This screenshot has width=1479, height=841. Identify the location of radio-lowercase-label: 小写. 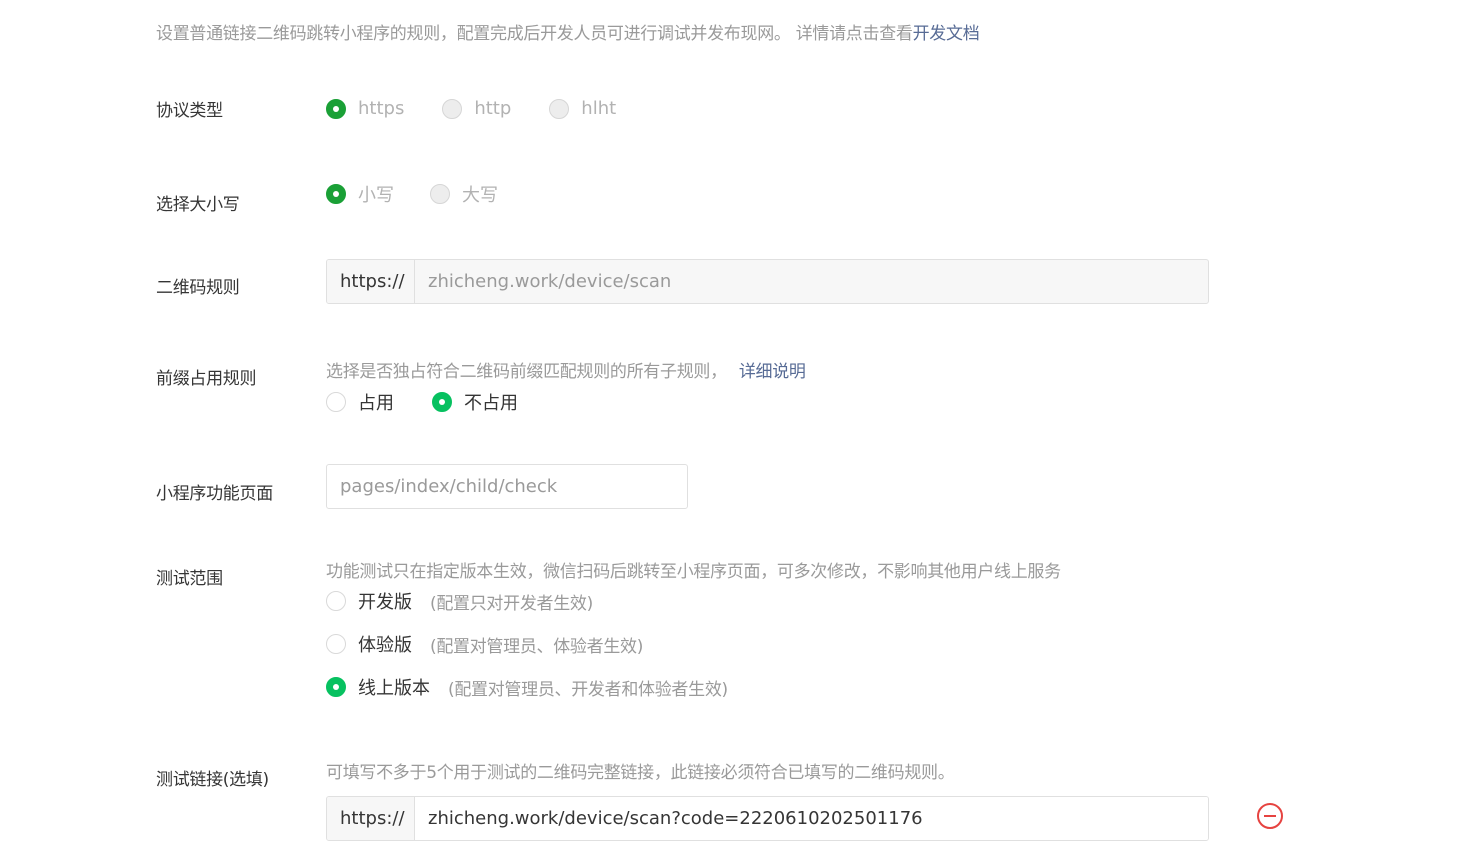
(376, 195).